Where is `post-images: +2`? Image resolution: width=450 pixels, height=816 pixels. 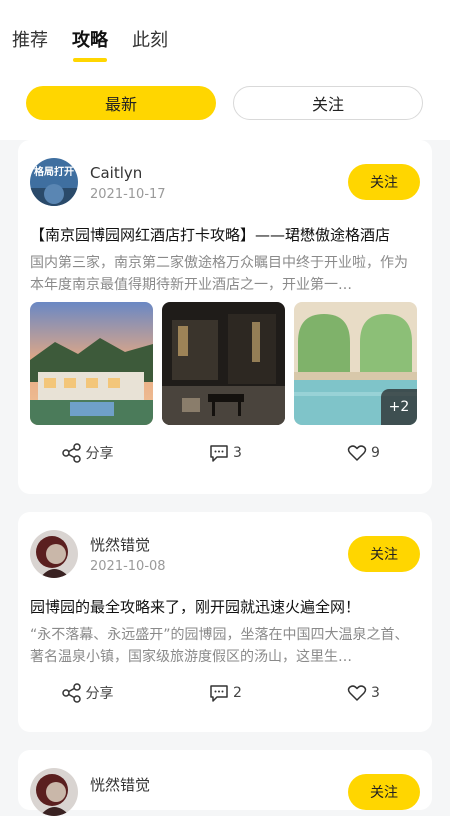 post-images: +2 is located at coordinates (223, 363).